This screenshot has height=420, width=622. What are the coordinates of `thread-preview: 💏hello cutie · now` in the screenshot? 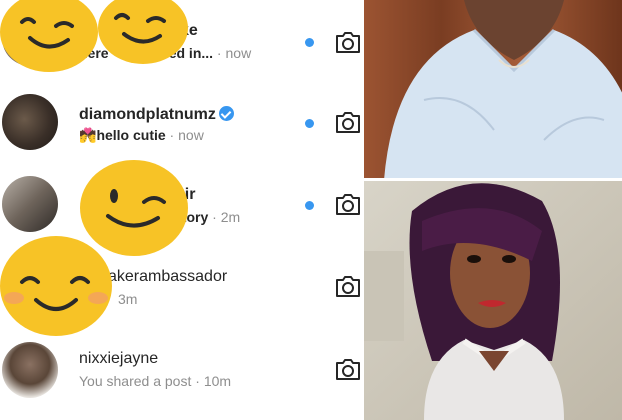 It's located at (141, 135).